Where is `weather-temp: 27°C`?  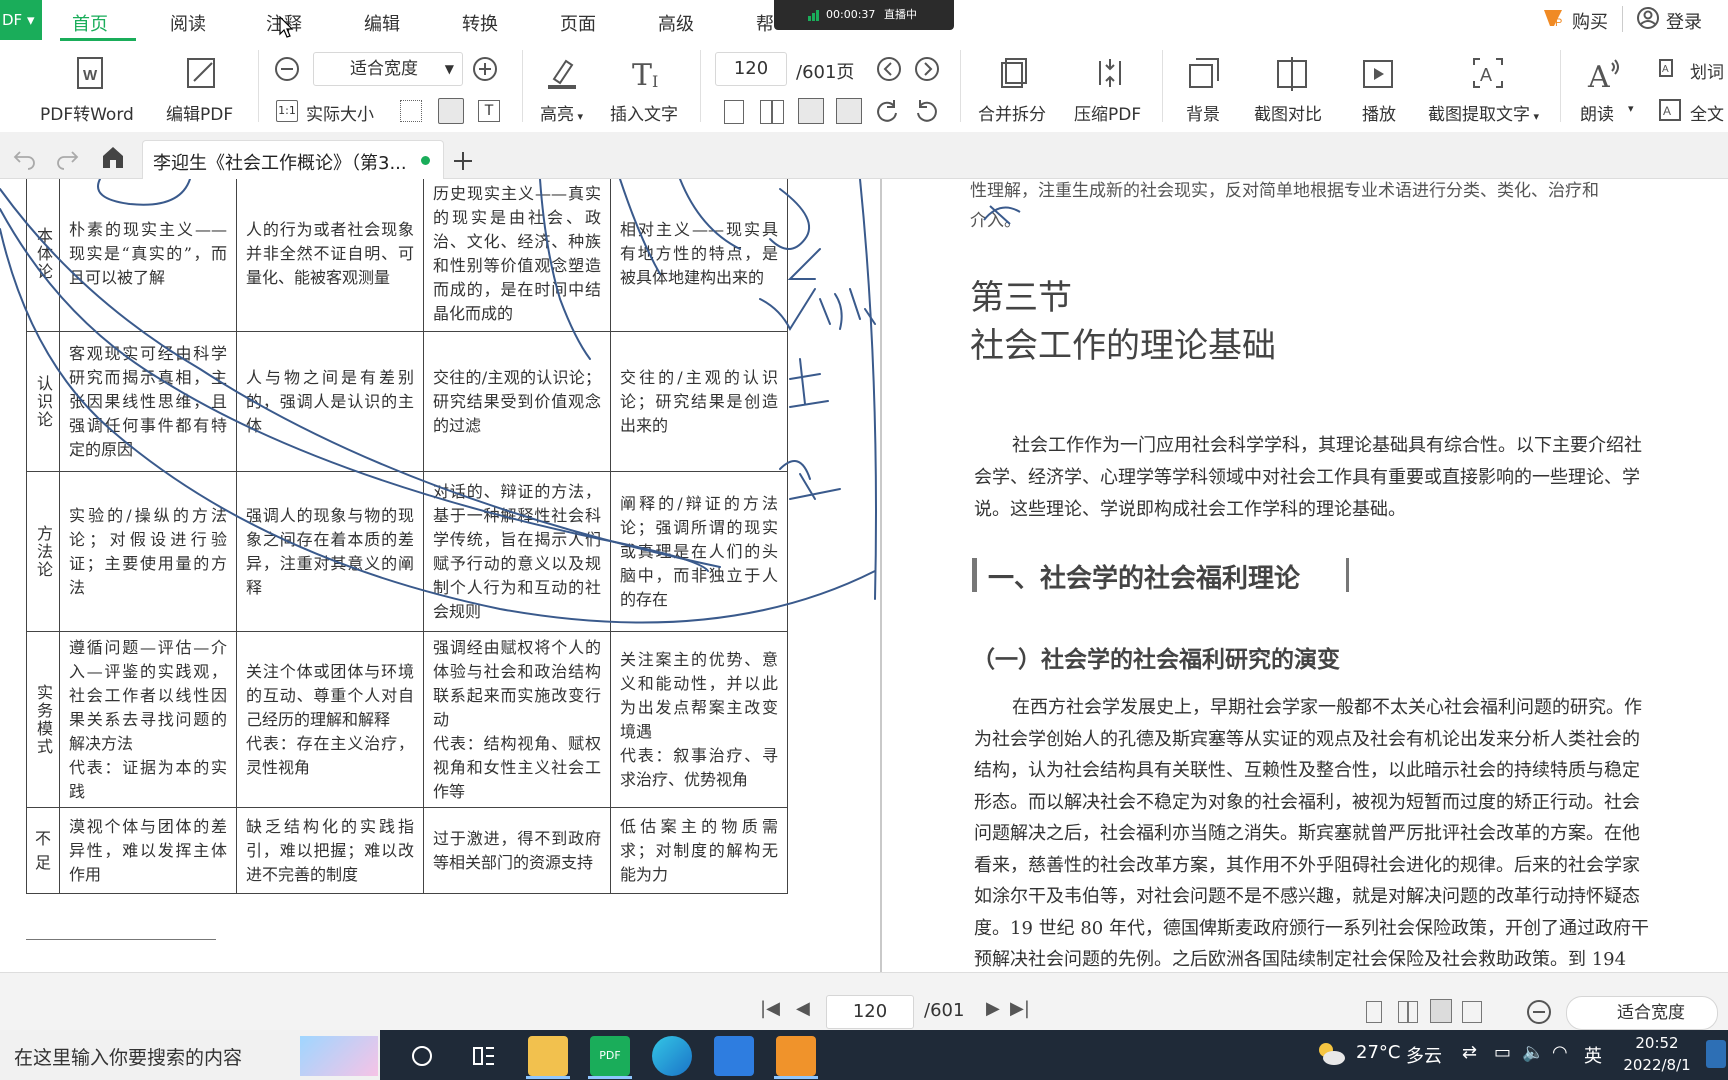 weather-temp: 27°C is located at coordinates (1378, 1052).